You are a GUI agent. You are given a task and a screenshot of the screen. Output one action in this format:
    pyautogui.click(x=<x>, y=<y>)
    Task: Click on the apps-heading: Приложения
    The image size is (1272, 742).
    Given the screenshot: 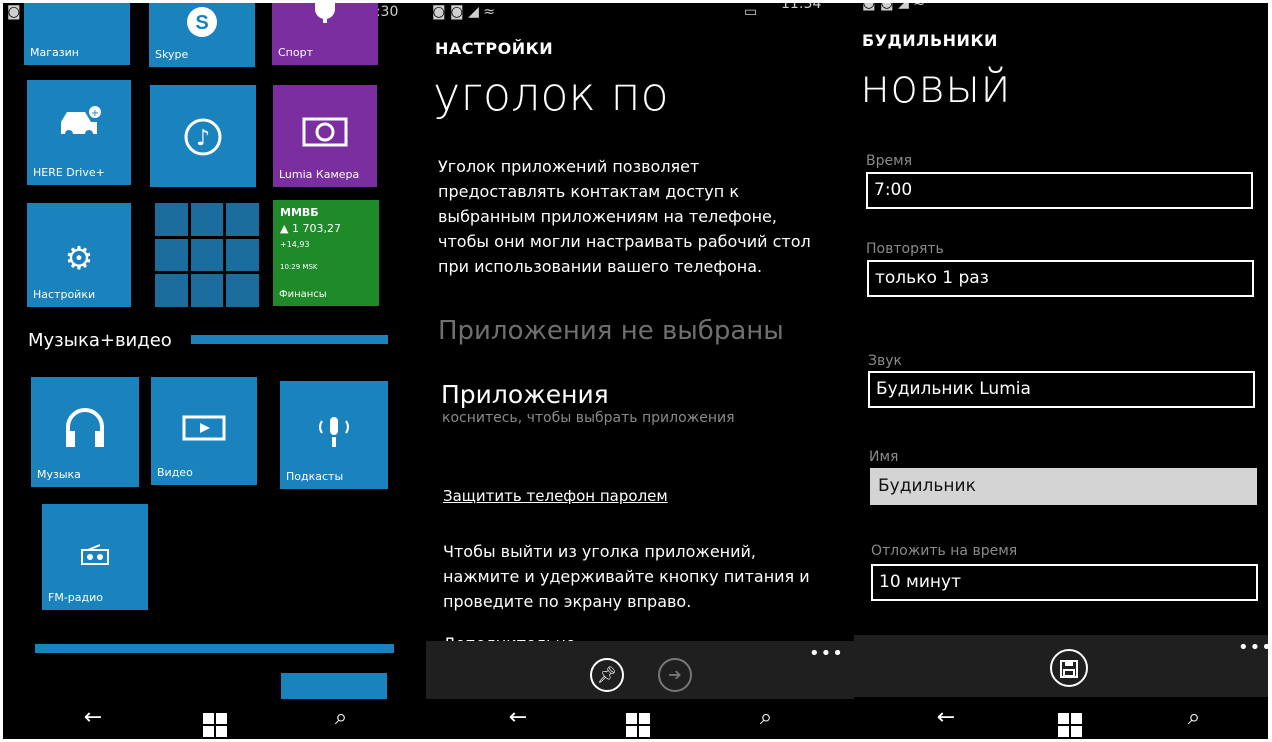 What is the action you would take?
    pyautogui.click(x=525, y=394)
    